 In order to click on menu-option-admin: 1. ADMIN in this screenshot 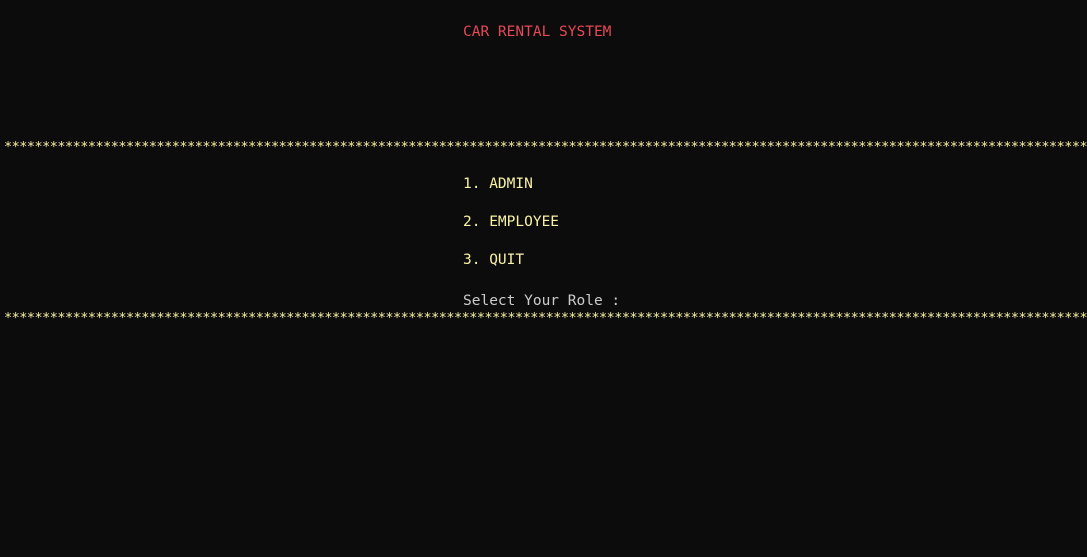, I will do `click(498, 184)`.